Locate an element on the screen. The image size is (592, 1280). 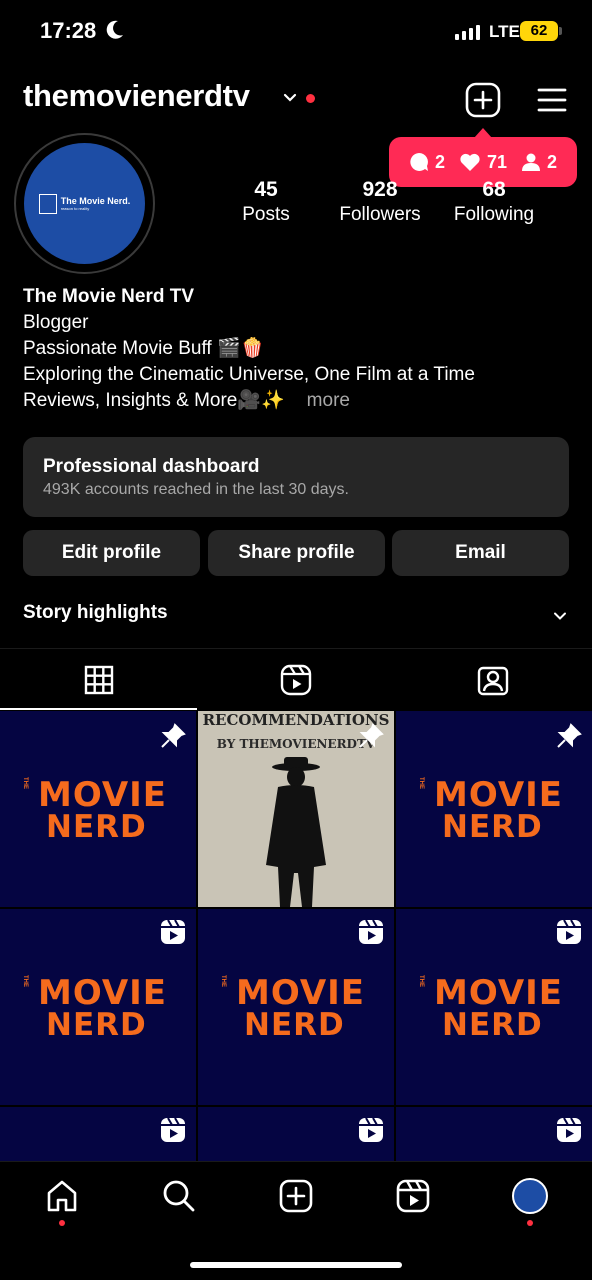
posts-label: Posts is located at coordinates (266, 214).